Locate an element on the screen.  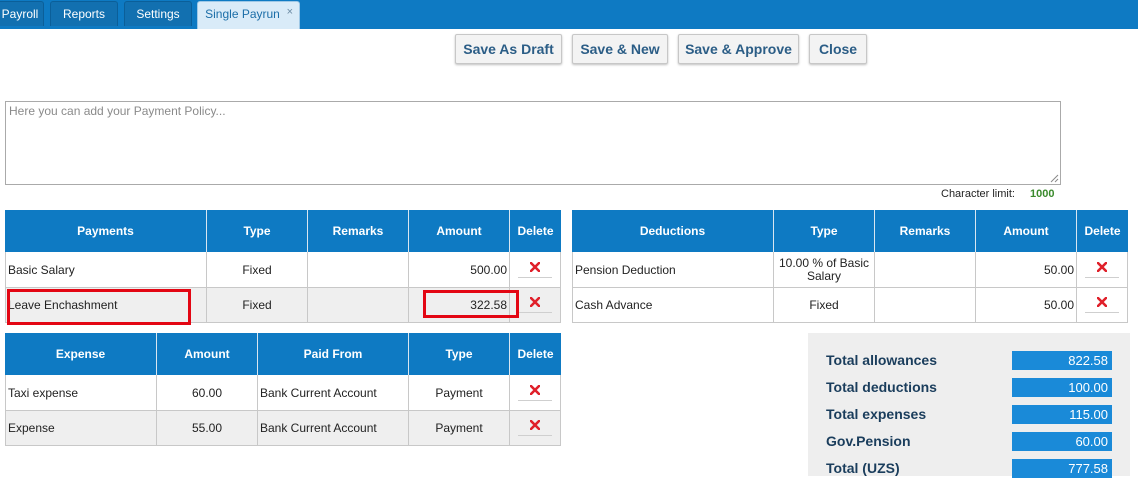
grand-total-value: 777.58 is located at coordinates (1062, 468).